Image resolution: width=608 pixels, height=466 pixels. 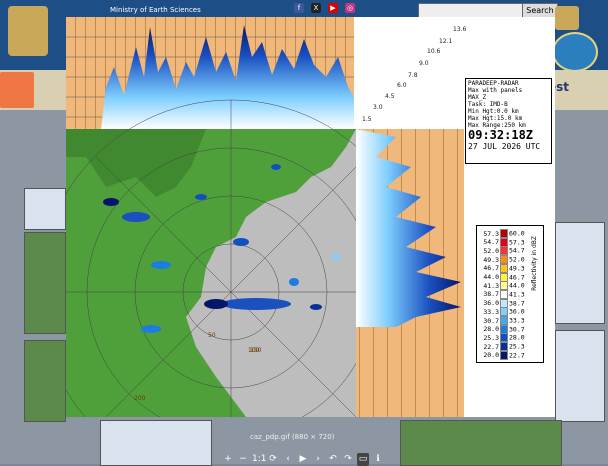 I want to click on youtube-icon: ▶, so click(x=333, y=8).